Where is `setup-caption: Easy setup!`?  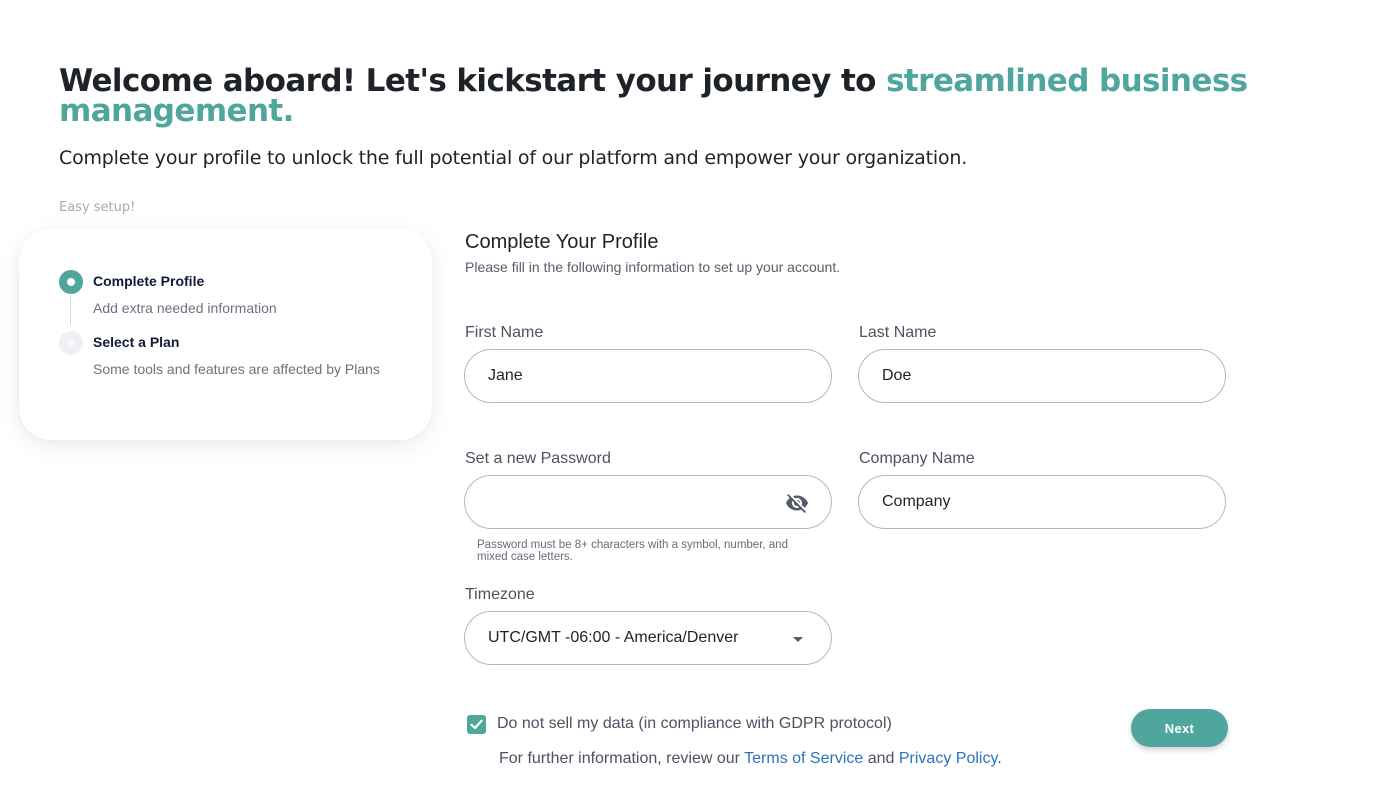 setup-caption: Easy setup! is located at coordinates (97, 207).